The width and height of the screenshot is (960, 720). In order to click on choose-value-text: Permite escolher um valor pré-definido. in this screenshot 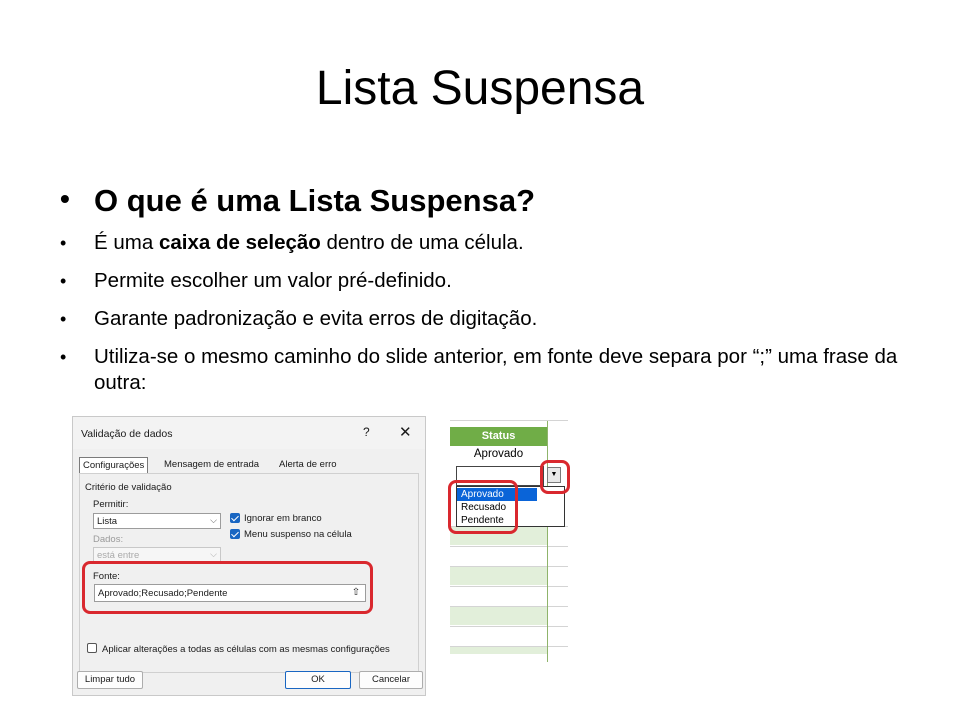, I will do `click(273, 280)`.